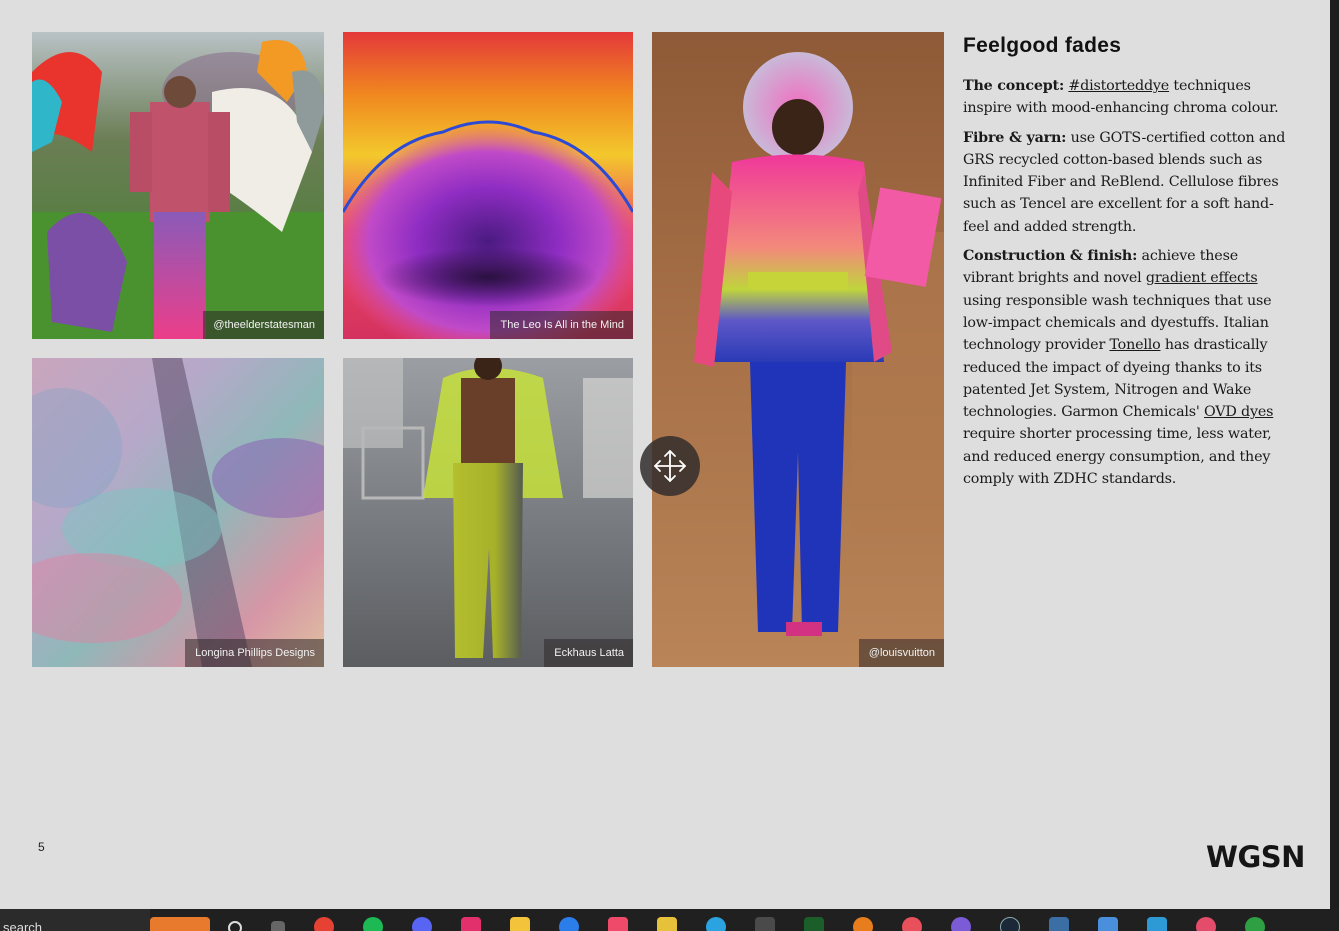  Describe the element at coordinates (1010, 924) in the screenshot. I see `steam-icon` at that location.